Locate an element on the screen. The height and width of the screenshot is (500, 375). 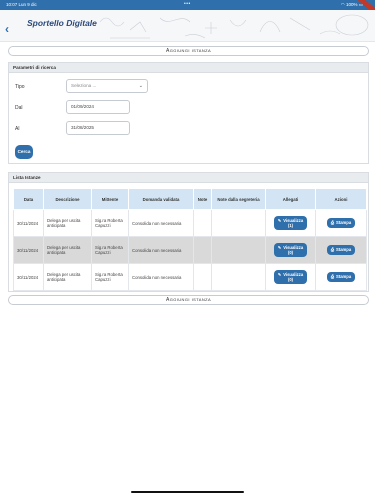
wifi-icon: ◠ is located at coordinates (342, 4).